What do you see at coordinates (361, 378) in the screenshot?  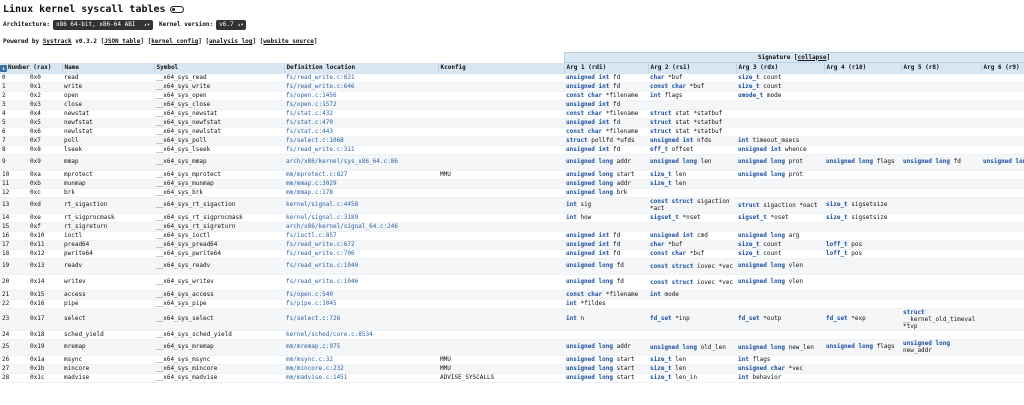 I see `cell-definition: mm/madvise.c:1451` at bounding box center [361, 378].